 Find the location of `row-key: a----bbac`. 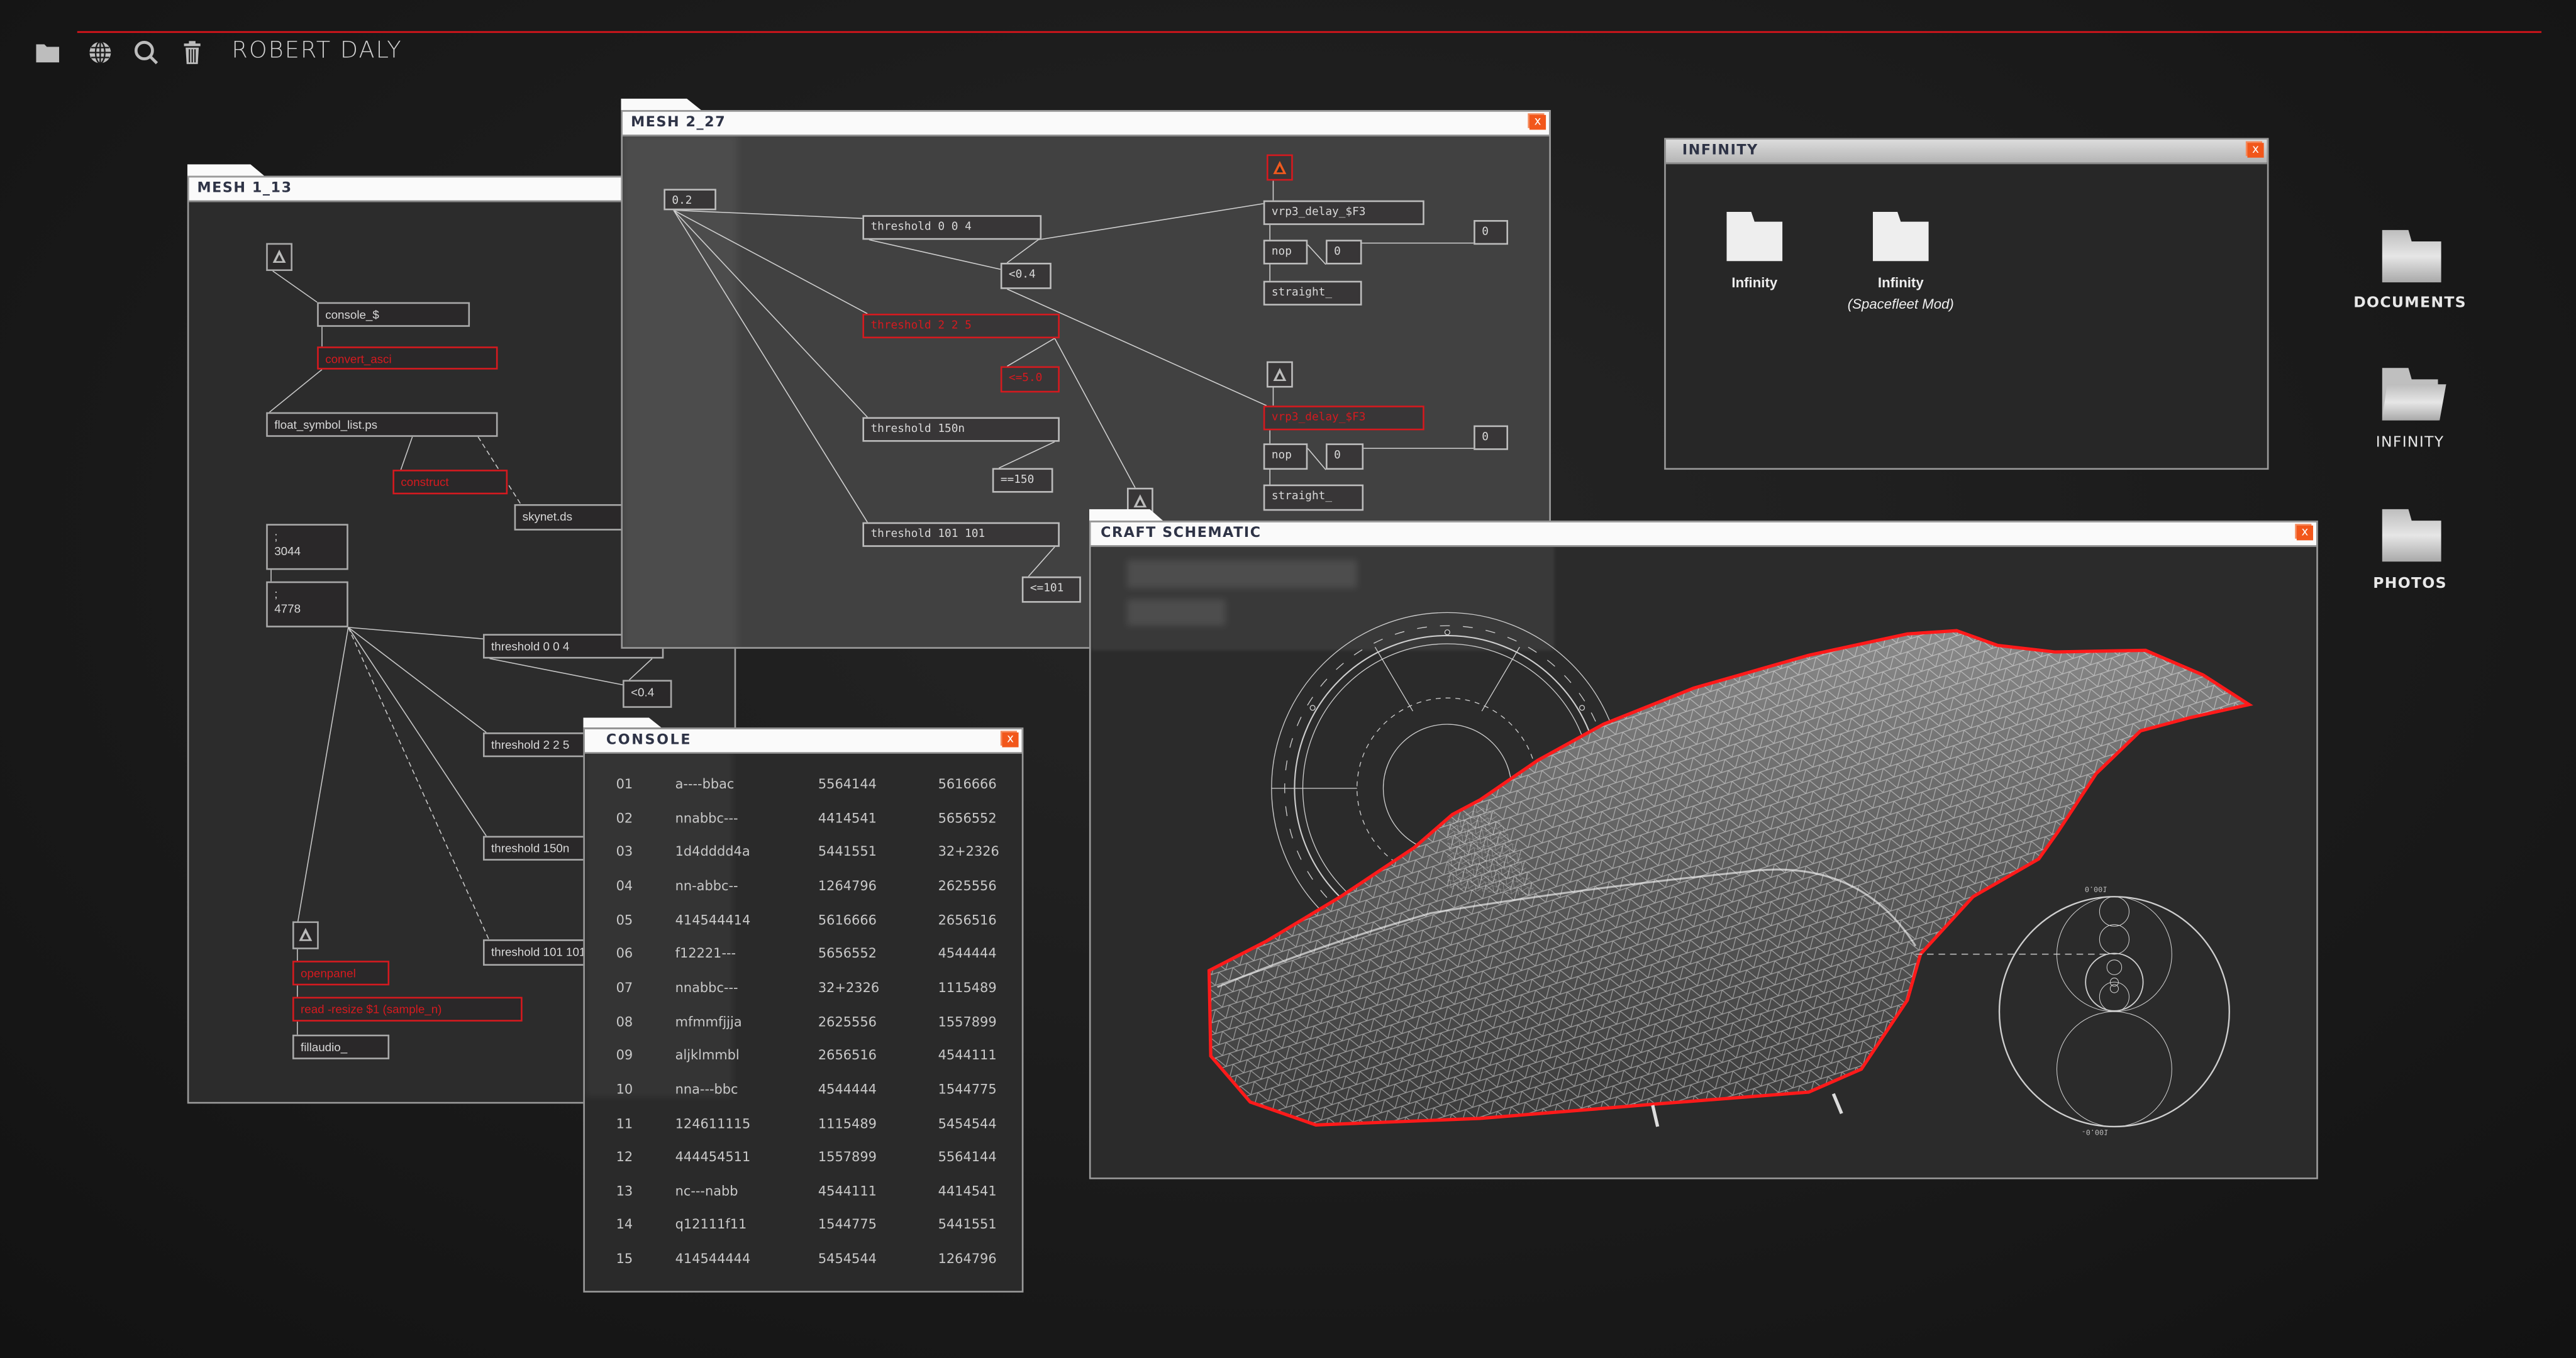

row-key: a----bbac is located at coordinates (705, 784).